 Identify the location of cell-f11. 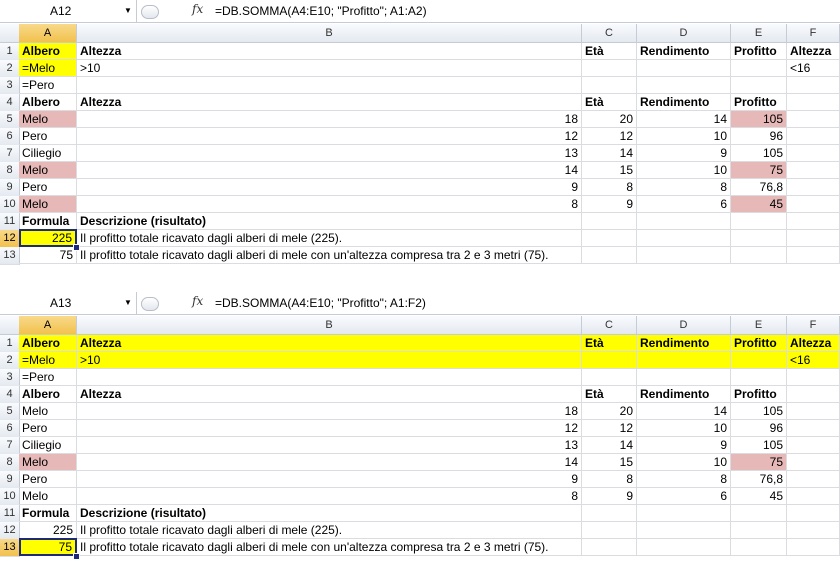
(813, 221).